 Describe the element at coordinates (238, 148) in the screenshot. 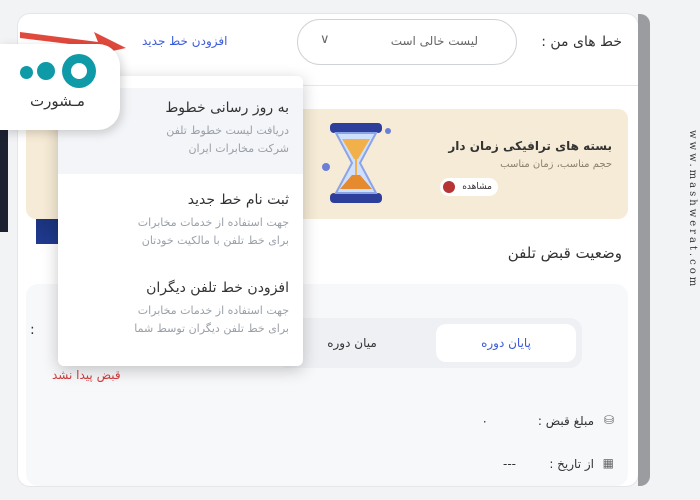

I see `dropdown-item-desc-line: شرکت مخابرات ایران` at that location.